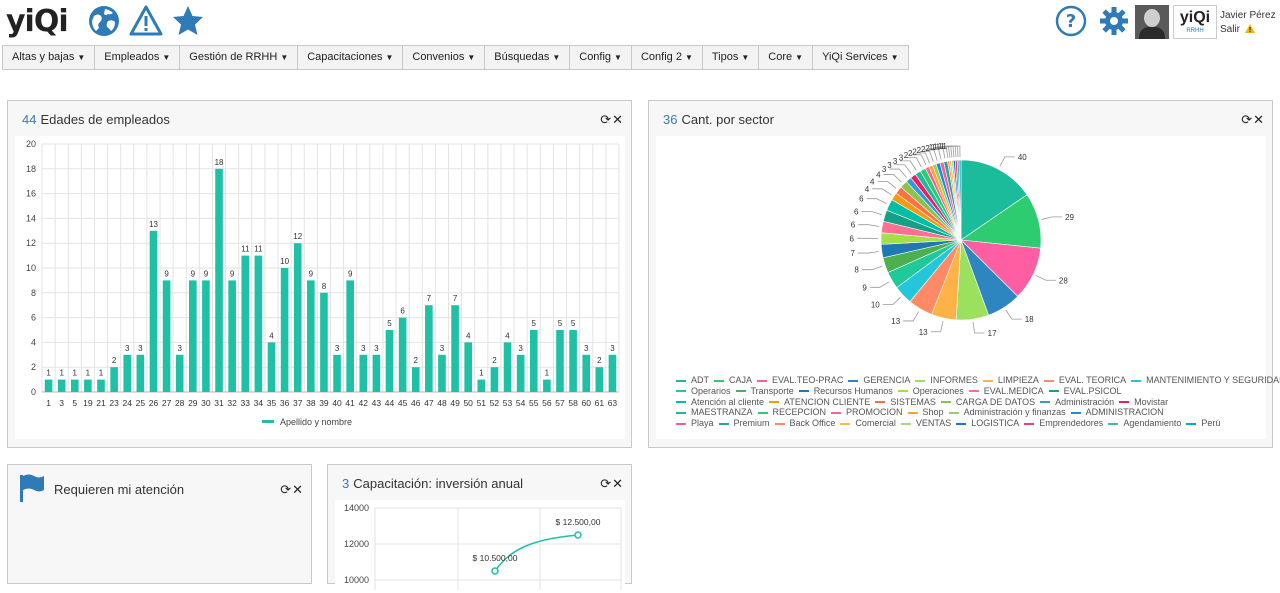  I want to click on nav-label: Gestión de RRHH, so click(233, 57).